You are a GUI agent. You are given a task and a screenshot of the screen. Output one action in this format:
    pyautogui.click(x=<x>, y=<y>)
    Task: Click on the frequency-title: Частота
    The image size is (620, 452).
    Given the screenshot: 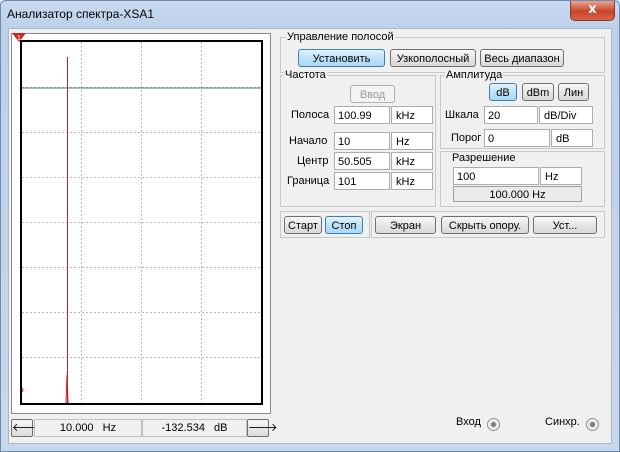 What is the action you would take?
    pyautogui.click(x=305, y=75)
    